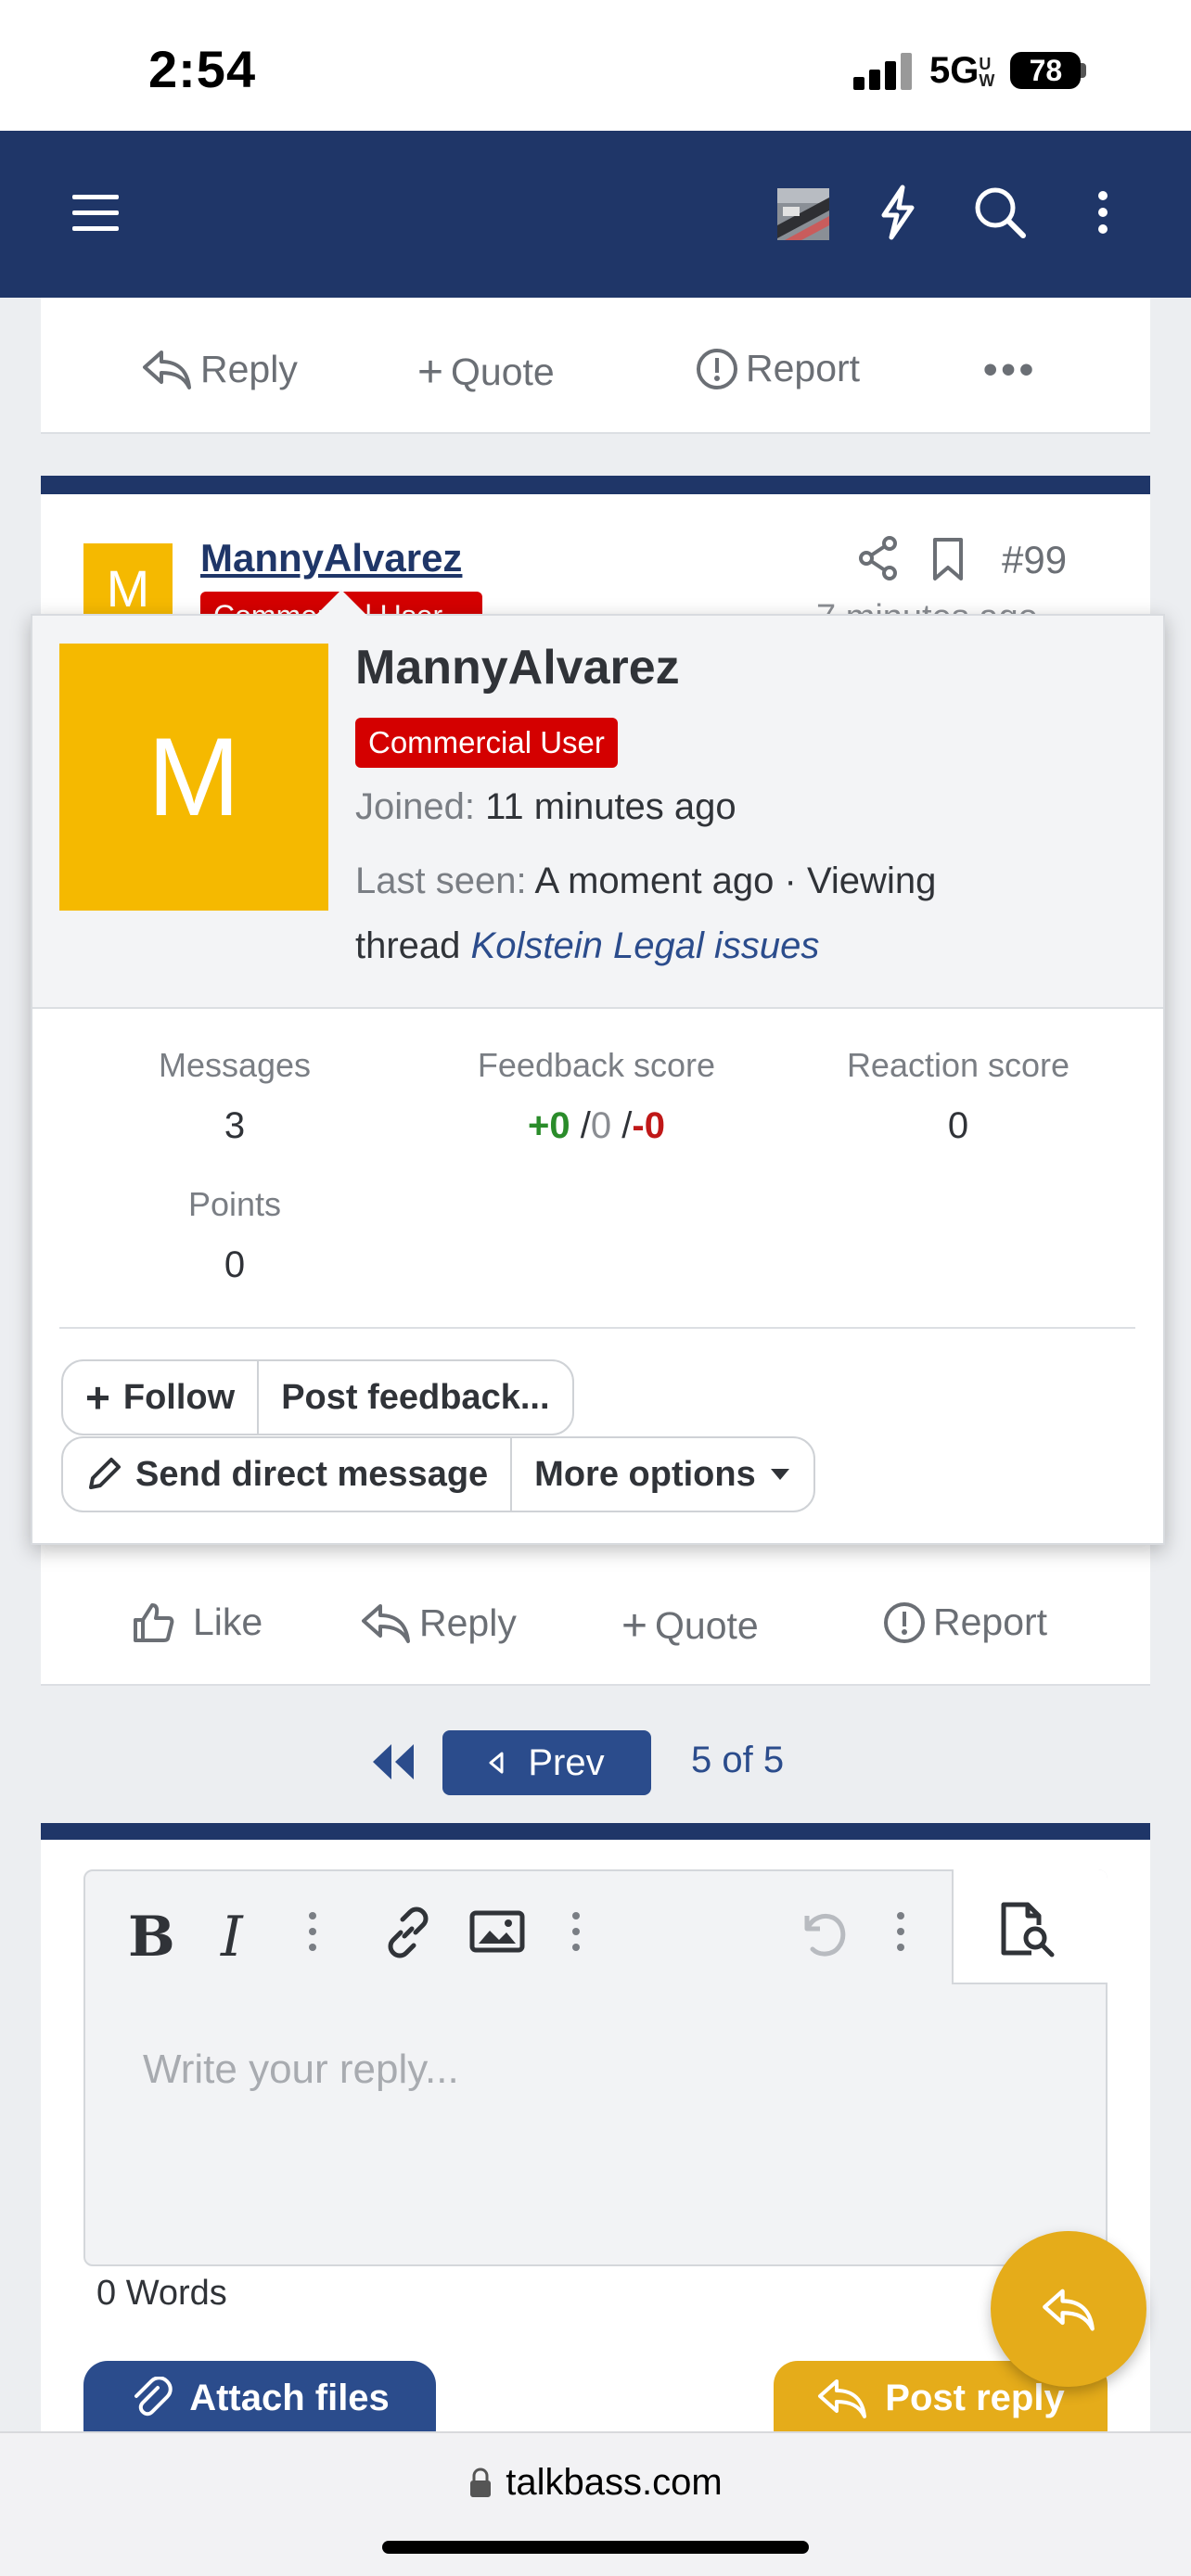 This screenshot has width=1191, height=2576. What do you see at coordinates (597, 1096) in the screenshot?
I see `stat-feedback: Feedback score +0 /0 /-0` at bounding box center [597, 1096].